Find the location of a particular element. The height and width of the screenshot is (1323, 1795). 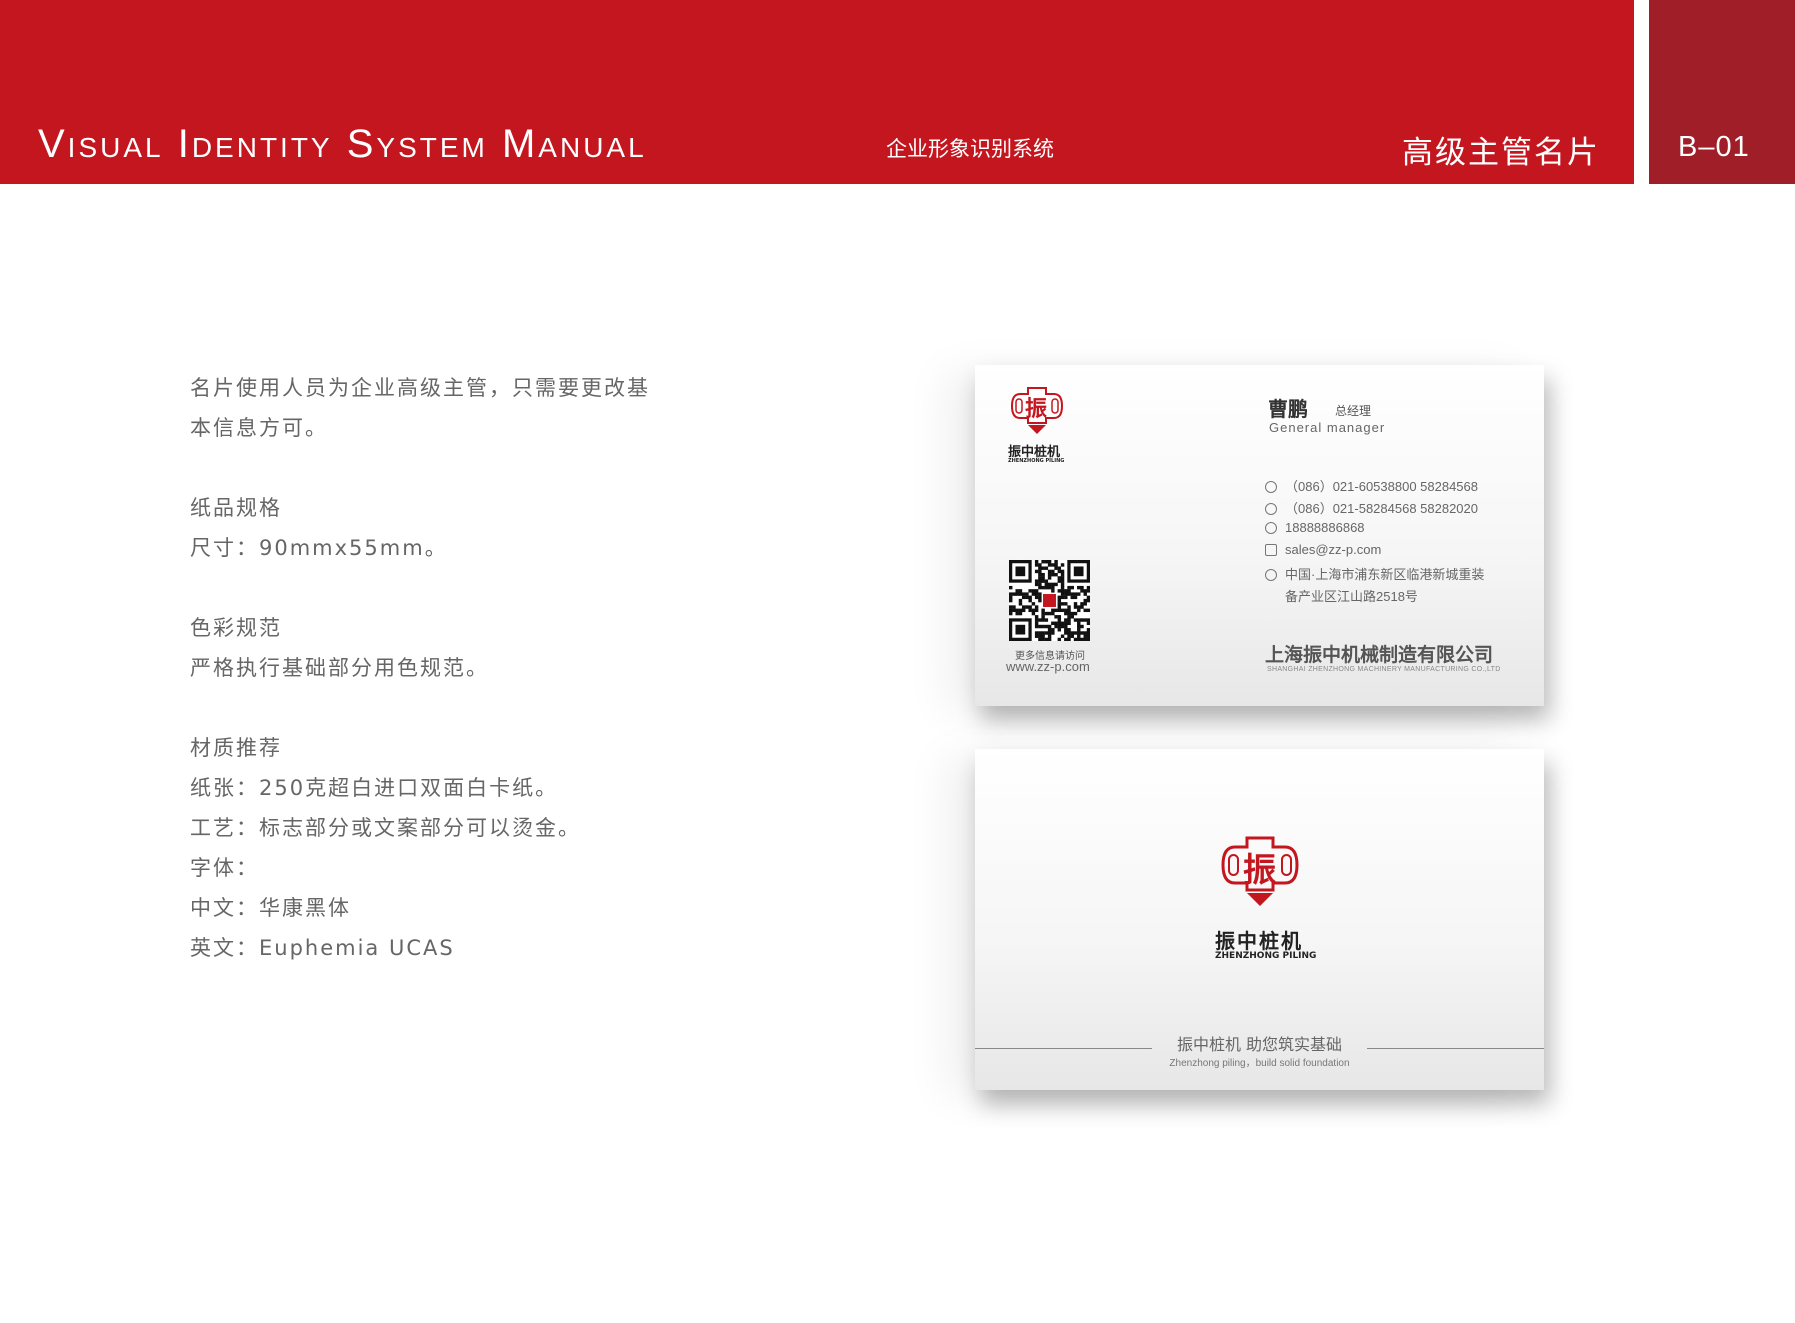

contact-email: sales@zz-p.com is located at coordinates (1323, 549).